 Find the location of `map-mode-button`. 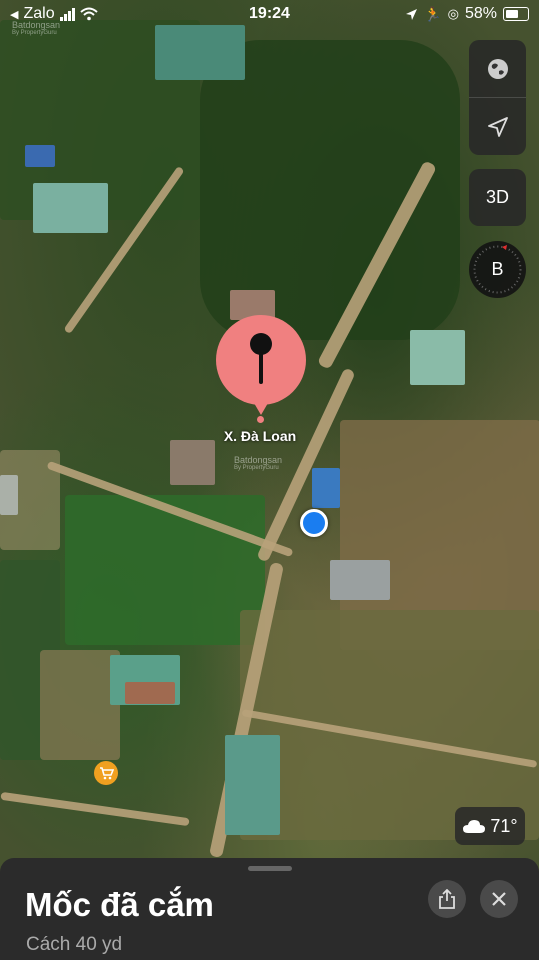

map-mode-button is located at coordinates (497, 68).